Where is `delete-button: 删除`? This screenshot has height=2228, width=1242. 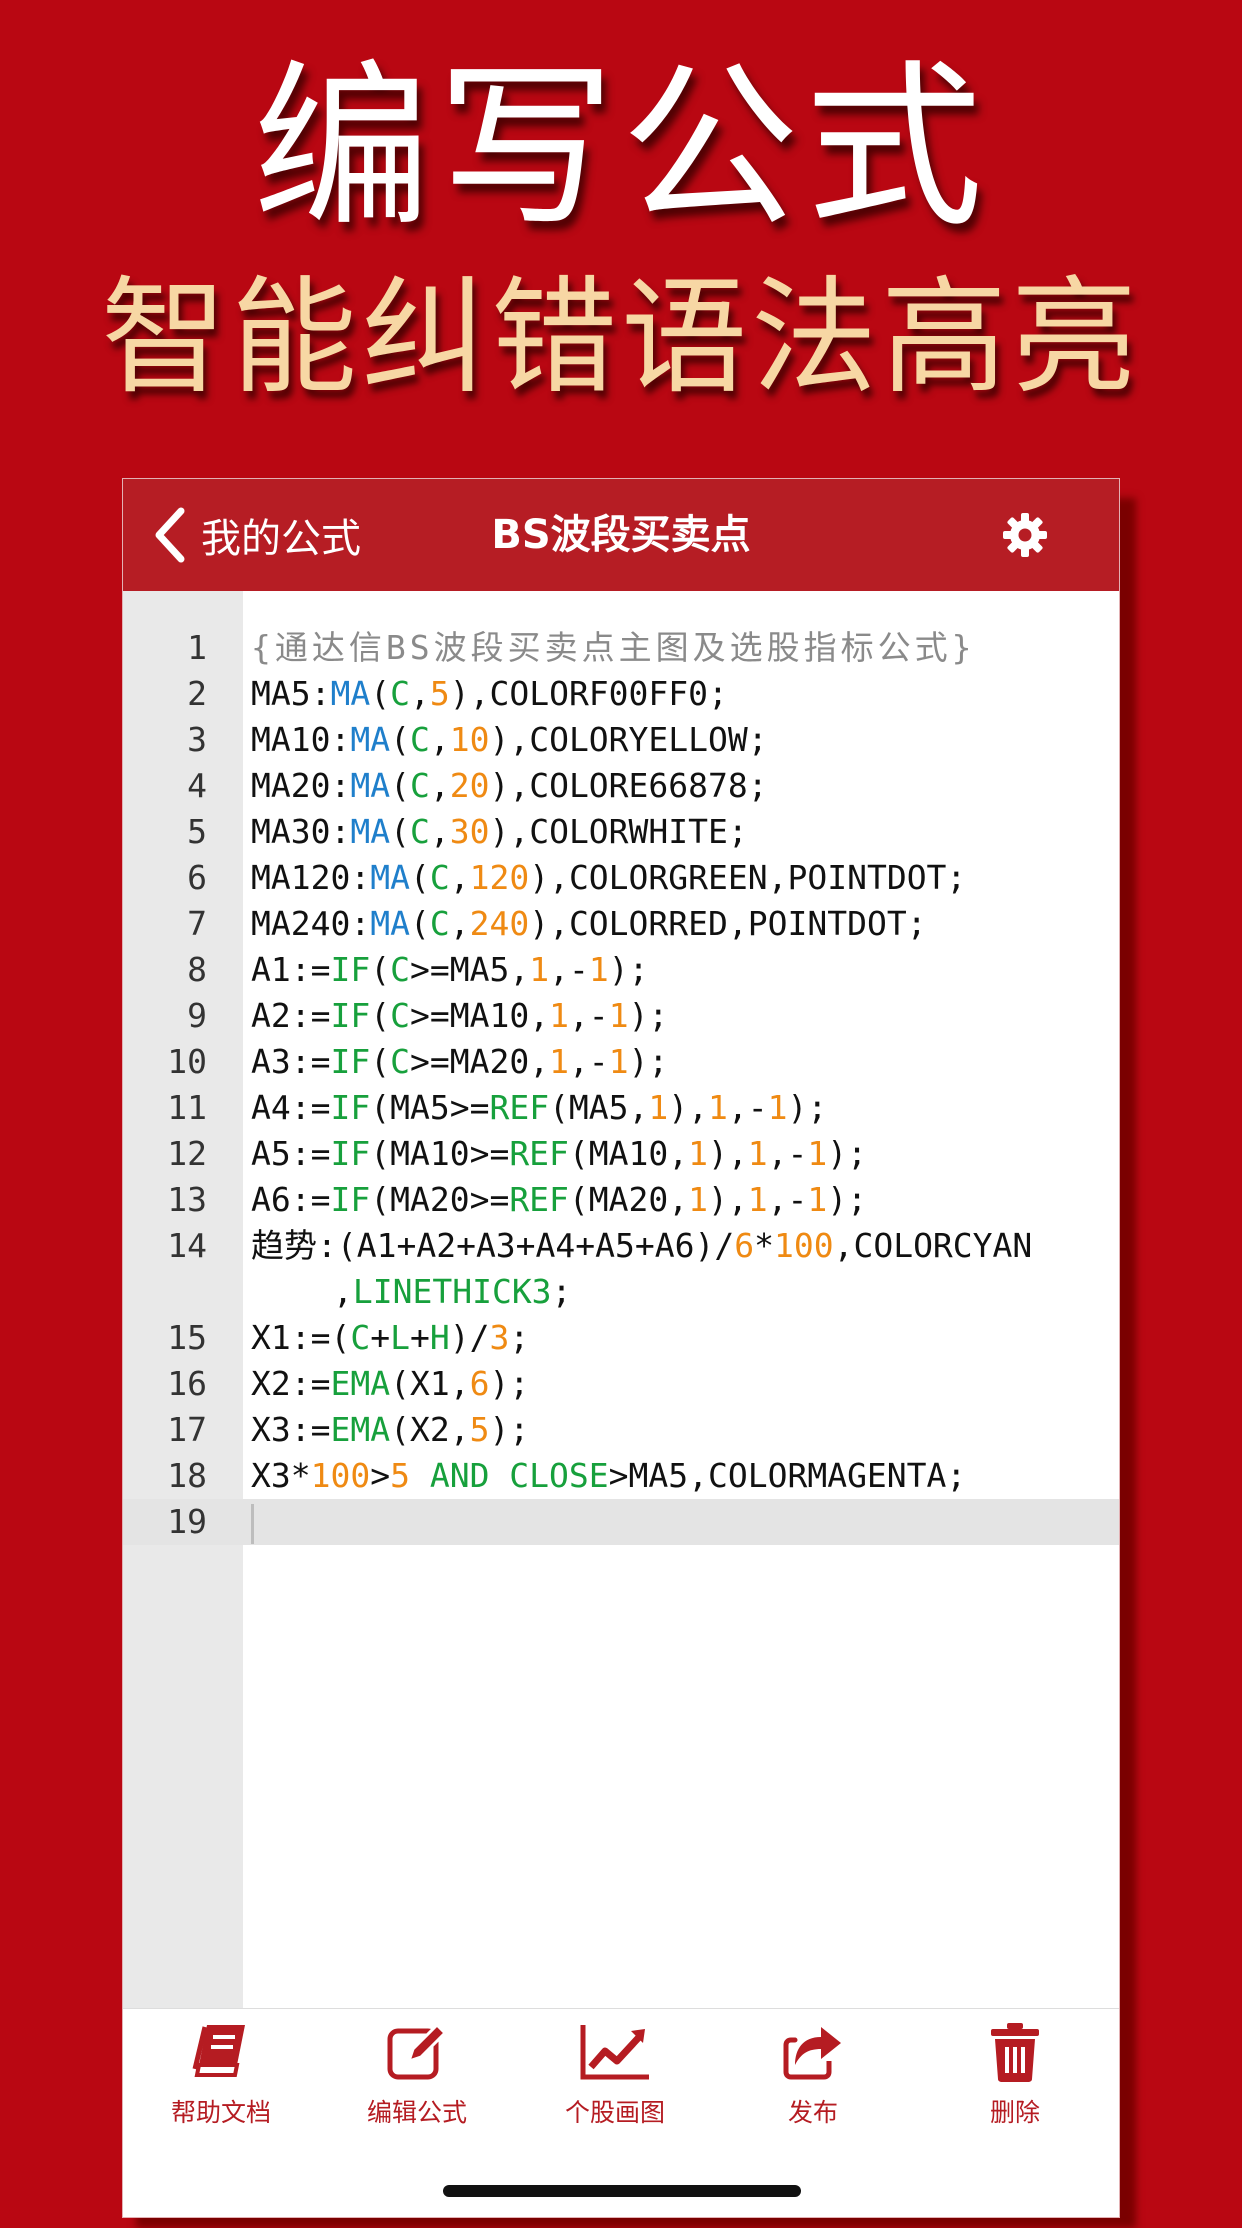
delete-button: 删除 is located at coordinates (1015, 2075).